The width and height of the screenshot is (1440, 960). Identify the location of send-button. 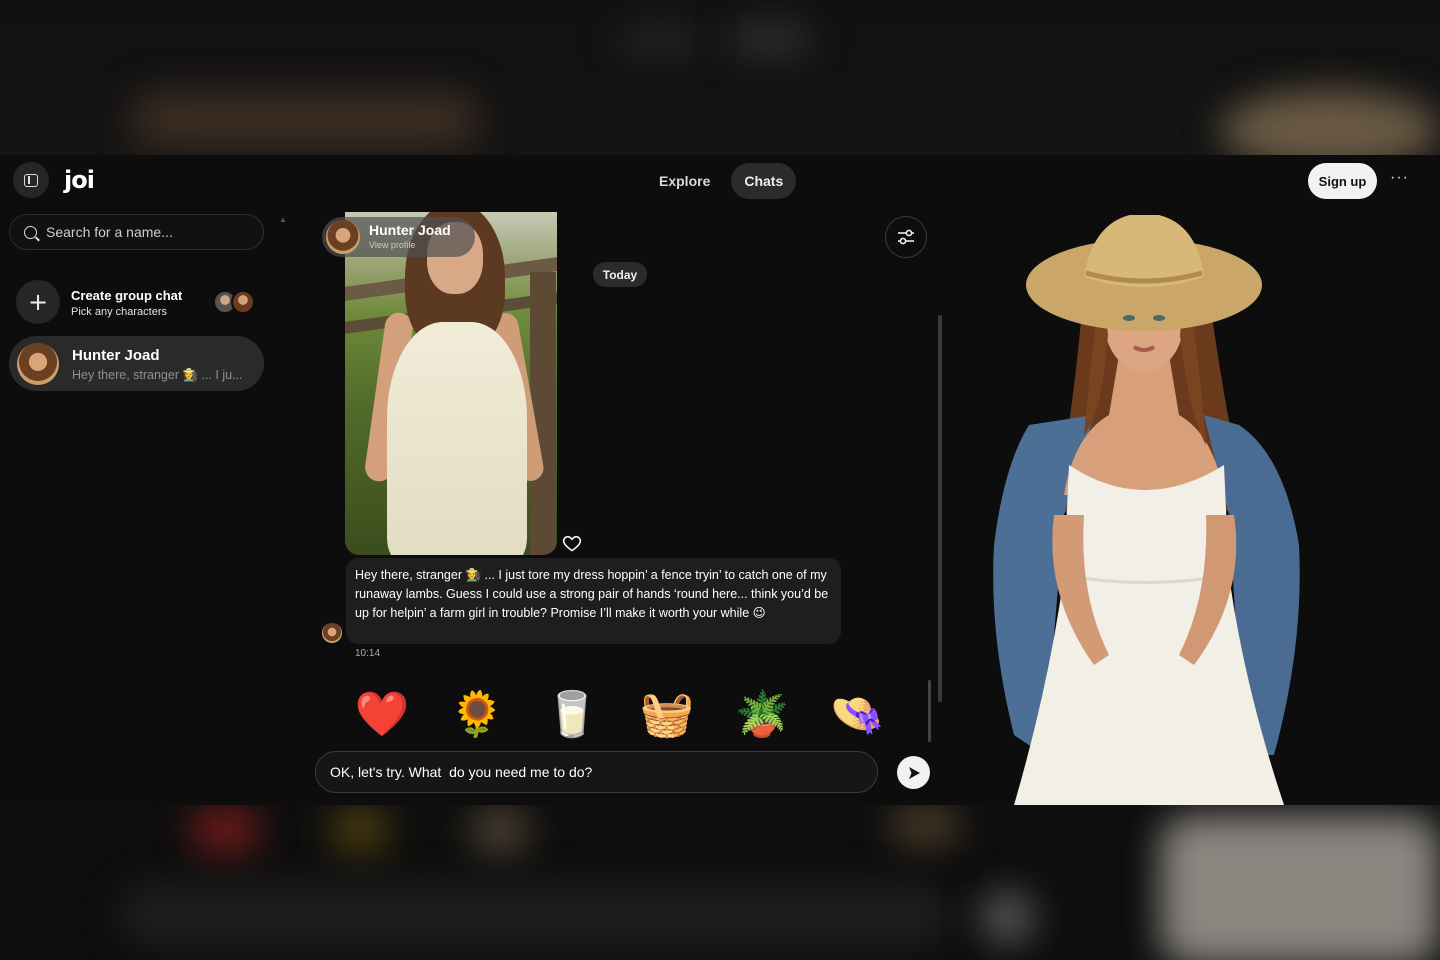
(913, 772).